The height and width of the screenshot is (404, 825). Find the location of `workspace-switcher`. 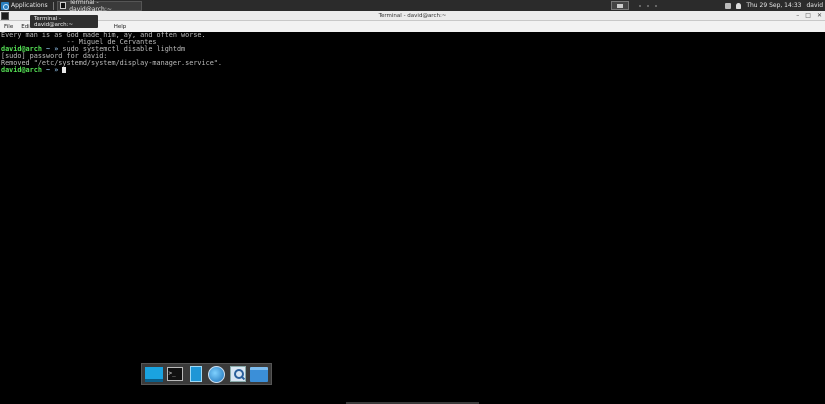

workspace-switcher is located at coordinates (620, 5).